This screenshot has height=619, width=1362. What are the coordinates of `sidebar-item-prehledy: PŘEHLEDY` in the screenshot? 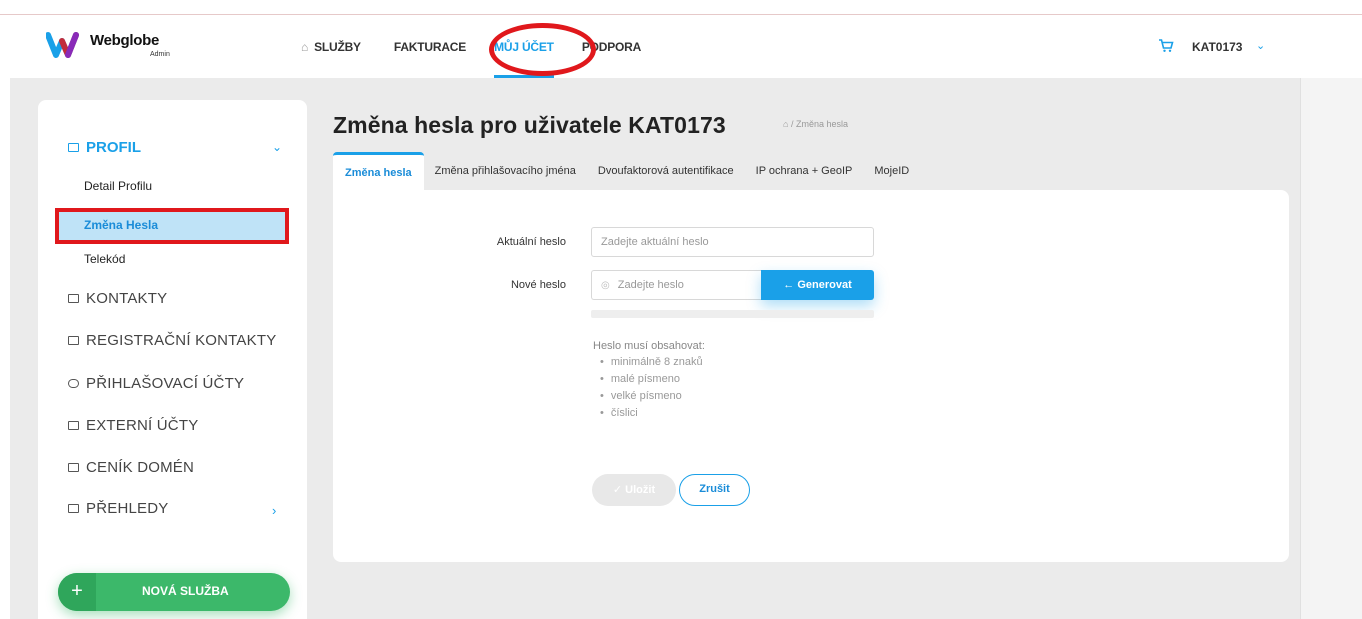 It's located at (118, 508).